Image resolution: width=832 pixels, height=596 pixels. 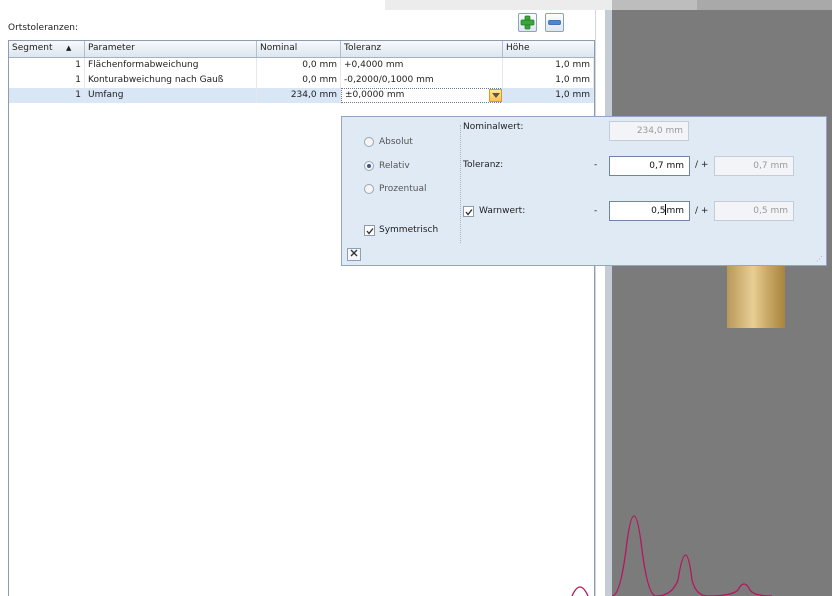 I want to click on nominalwert-label: Nominalwert:, so click(x=493, y=127).